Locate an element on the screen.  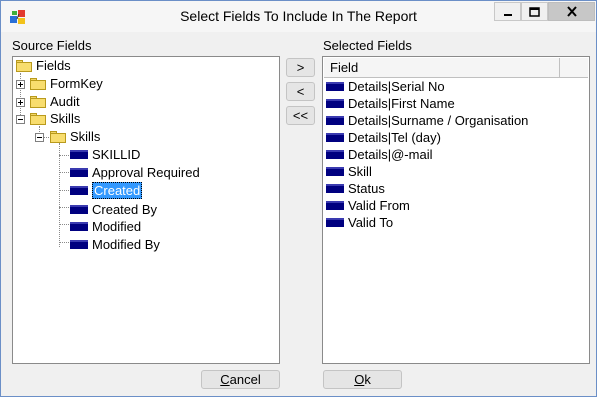
list-item-label: Skill is located at coordinates (360, 171).